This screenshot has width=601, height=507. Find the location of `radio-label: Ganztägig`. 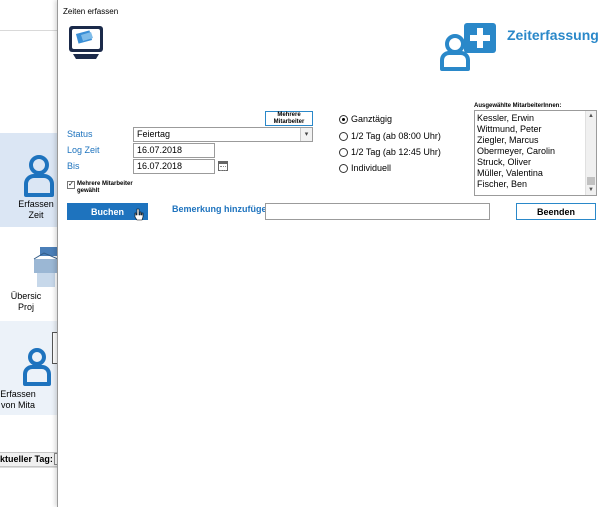

radio-label: Ganztägig is located at coordinates (372, 119).